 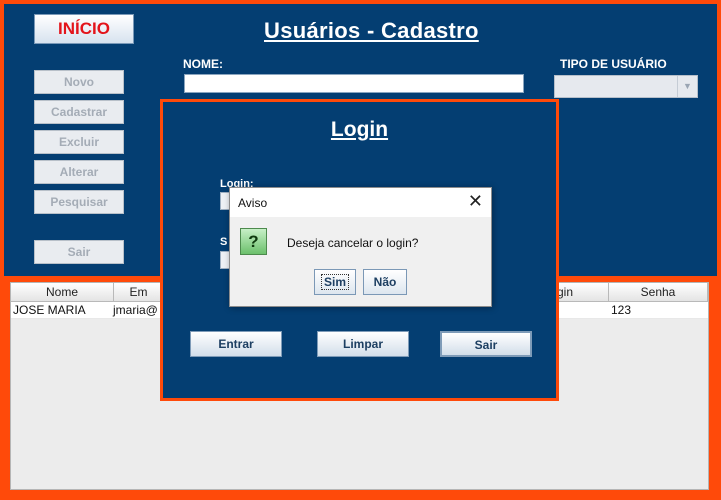 What do you see at coordinates (79, 142) in the screenshot?
I see `excluir-button: Excluir` at bounding box center [79, 142].